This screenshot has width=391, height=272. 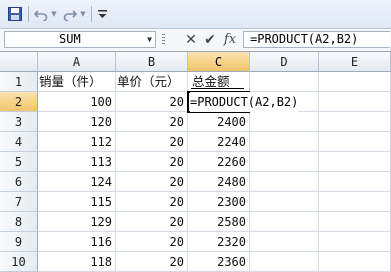 I want to click on undo-dropdown-icon: ▼, so click(x=54, y=14).